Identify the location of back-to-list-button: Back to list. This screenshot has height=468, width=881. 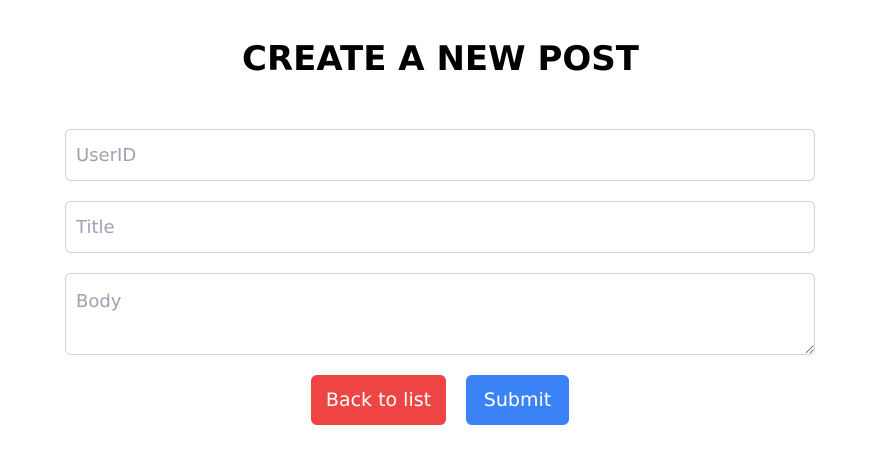
(378, 400).